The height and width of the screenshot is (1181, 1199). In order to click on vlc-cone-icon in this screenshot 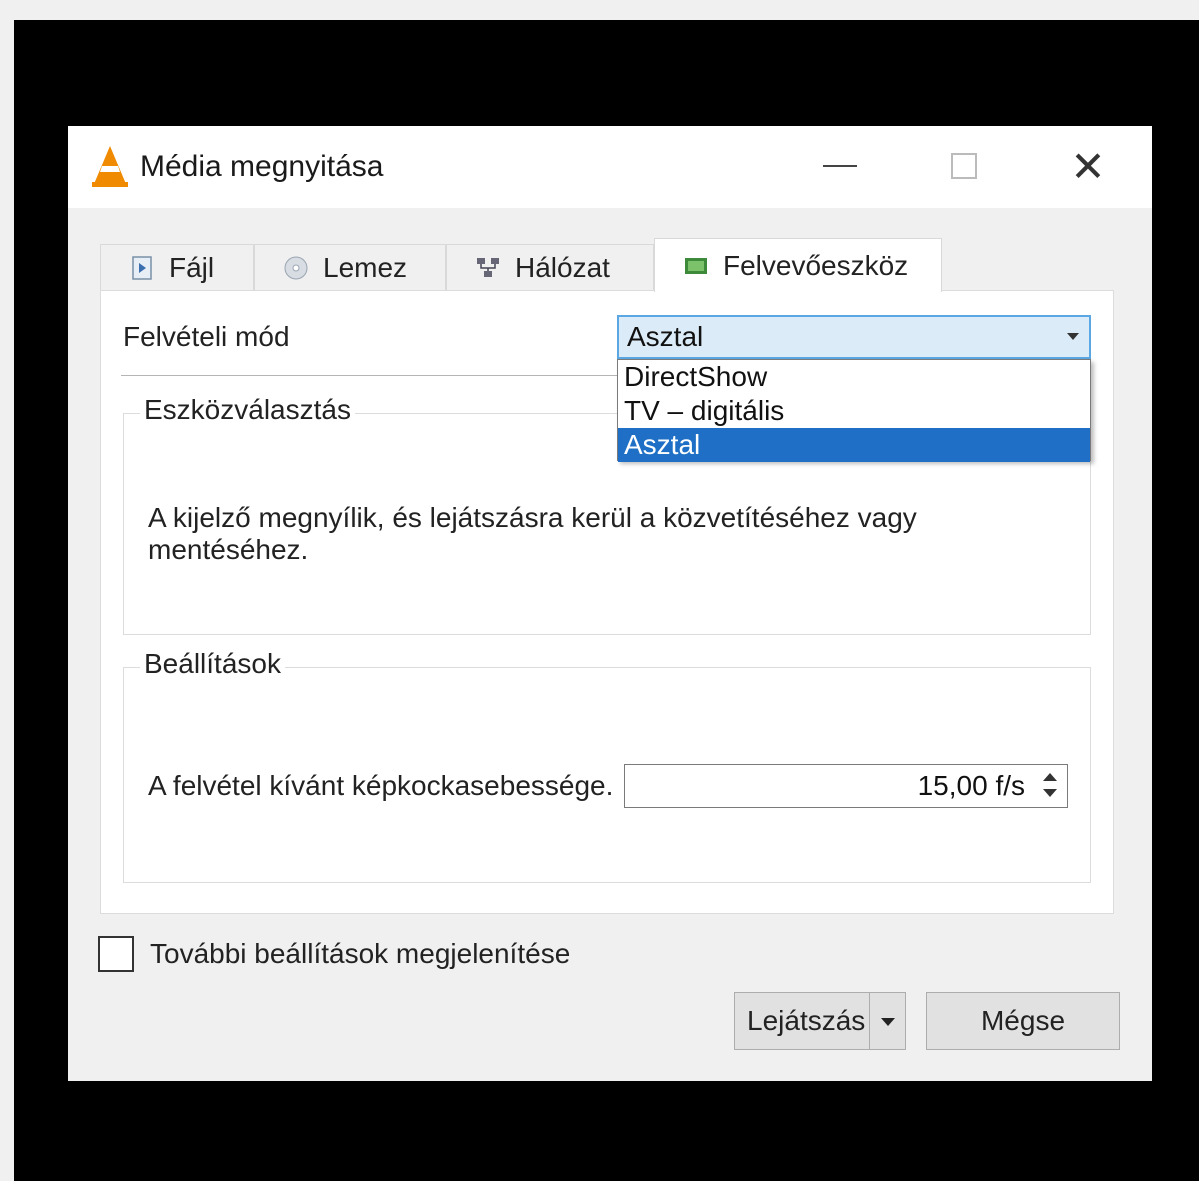, I will do `click(110, 166)`.